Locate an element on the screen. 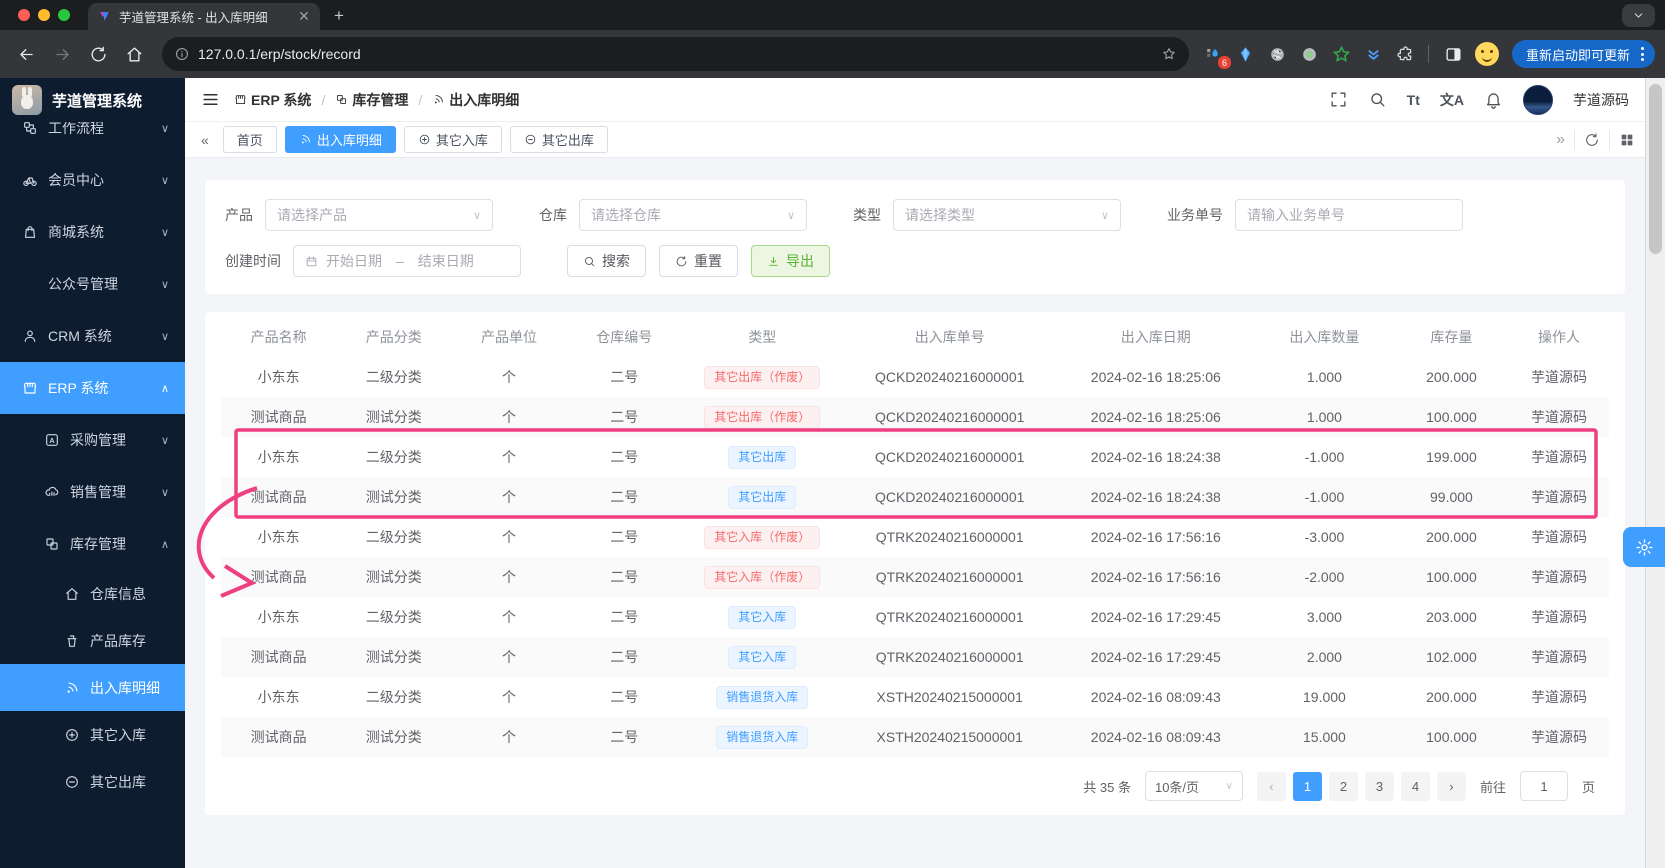 This screenshot has height=868, width=1665. browser-tabstrip: 芋道管理系统 - 出入库明细 ✕ + is located at coordinates (832, 15).